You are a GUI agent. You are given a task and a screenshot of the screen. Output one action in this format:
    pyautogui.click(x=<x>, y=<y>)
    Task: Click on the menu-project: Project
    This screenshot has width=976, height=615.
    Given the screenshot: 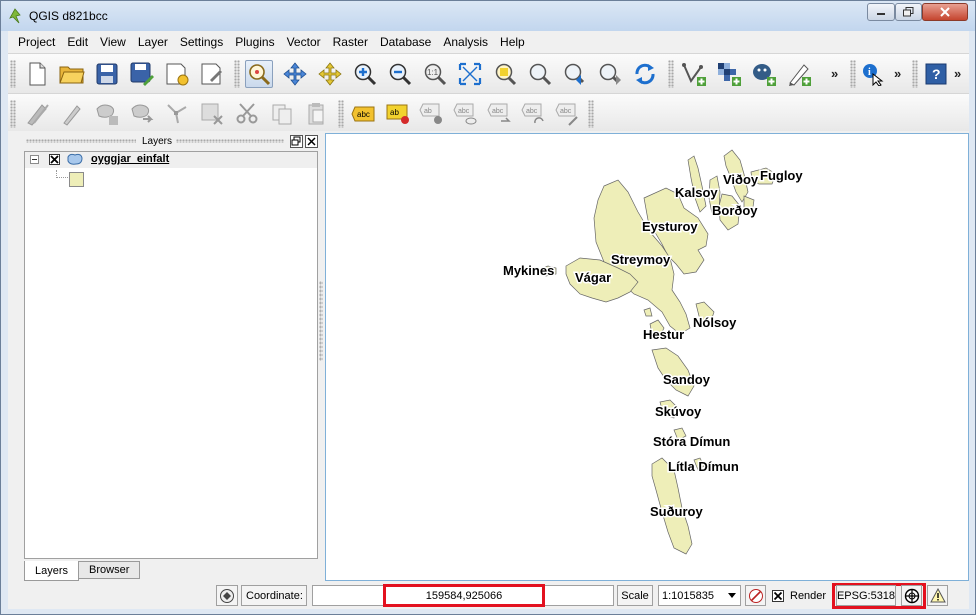 What is the action you would take?
    pyautogui.click(x=36, y=42)
    